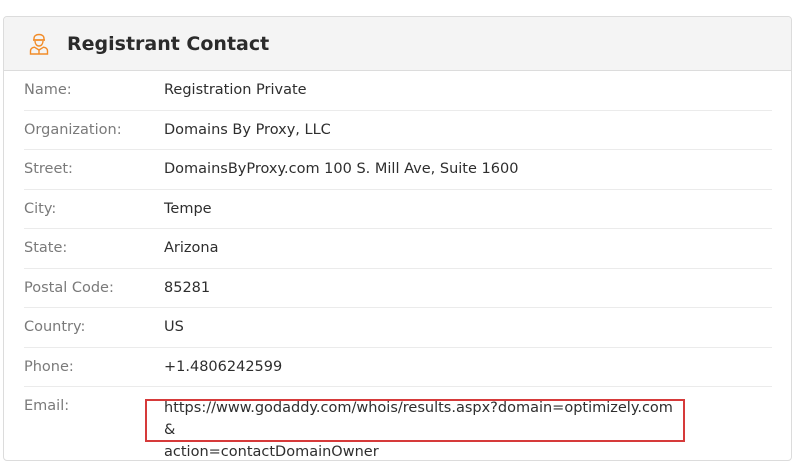 The width and height of the screenshot is (793, 461). What do you see at coordinates (398, 130) in the screenshot?
I see `field-row-organization: Organization: Domains By Proxy, LLC` at bounding box center [398, 130].